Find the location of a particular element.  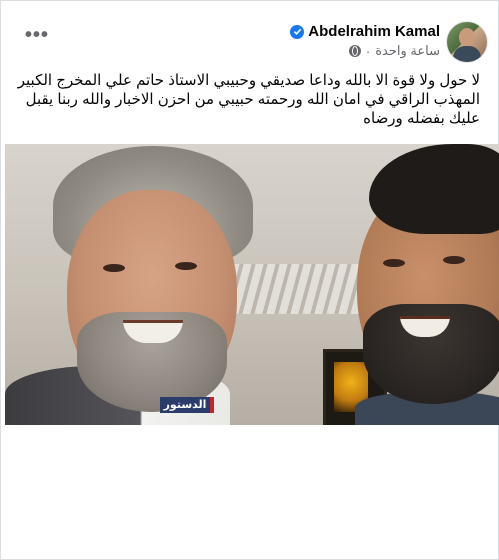

post-header: Abdelrahim Kamal · ساعة واحدة ••• is located at coordinates (249, 33).